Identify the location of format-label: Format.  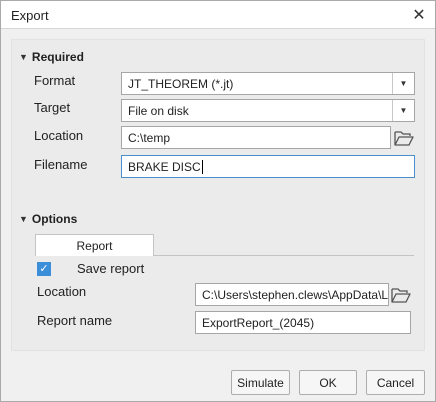
(55, 80).